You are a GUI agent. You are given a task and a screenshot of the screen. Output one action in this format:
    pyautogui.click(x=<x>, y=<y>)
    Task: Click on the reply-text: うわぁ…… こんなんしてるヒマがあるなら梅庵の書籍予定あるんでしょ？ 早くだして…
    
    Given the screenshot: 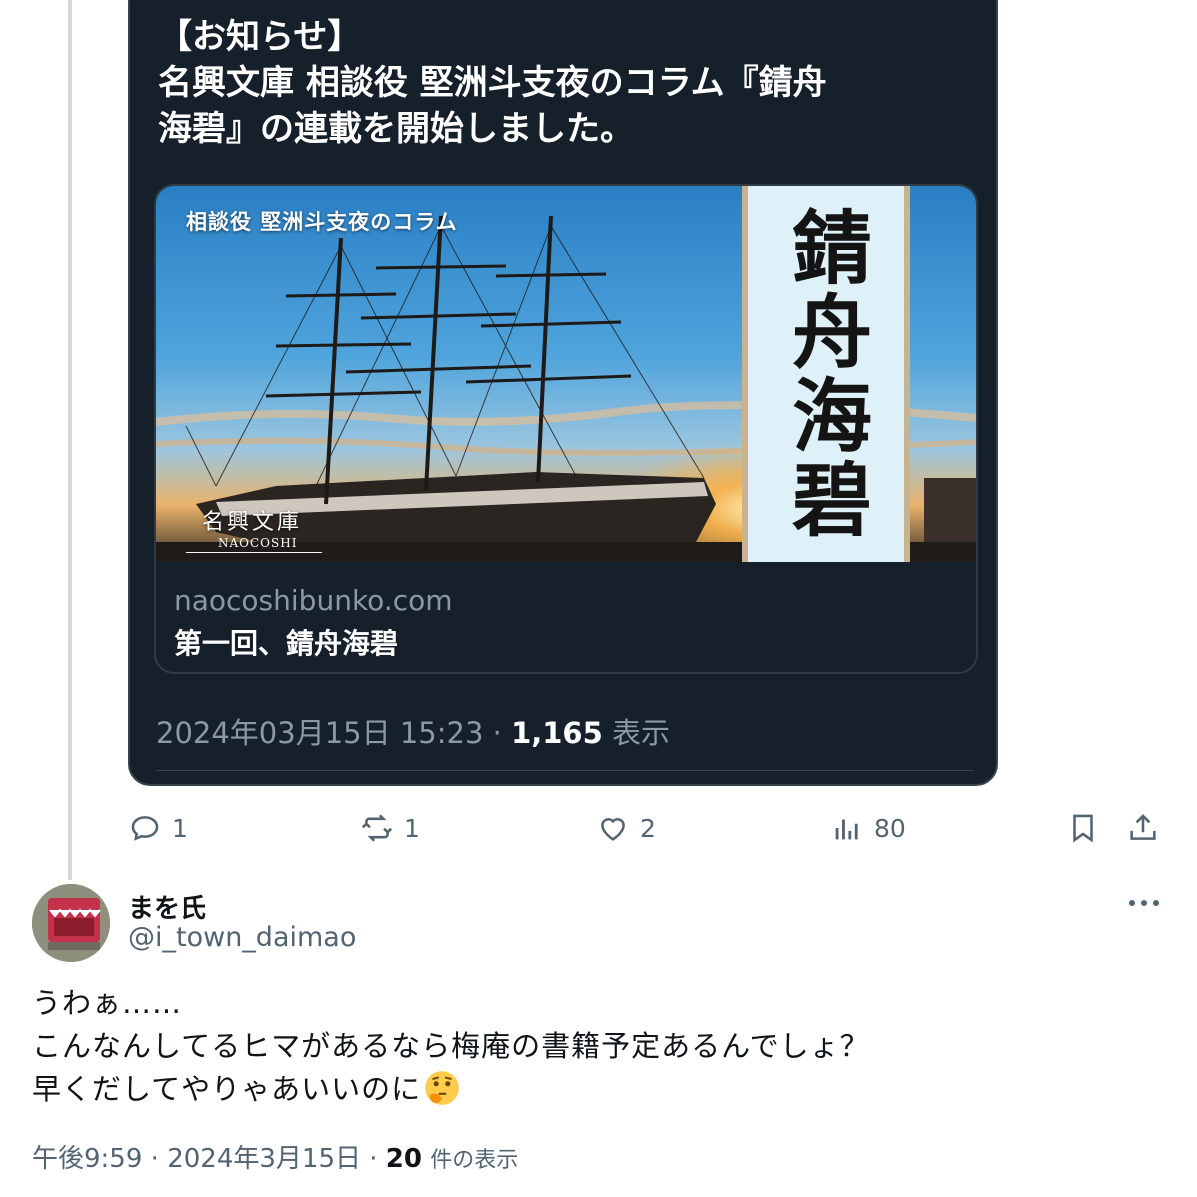 What is the action you would take?
    pyautogui.click(x=597, y=1046)
    